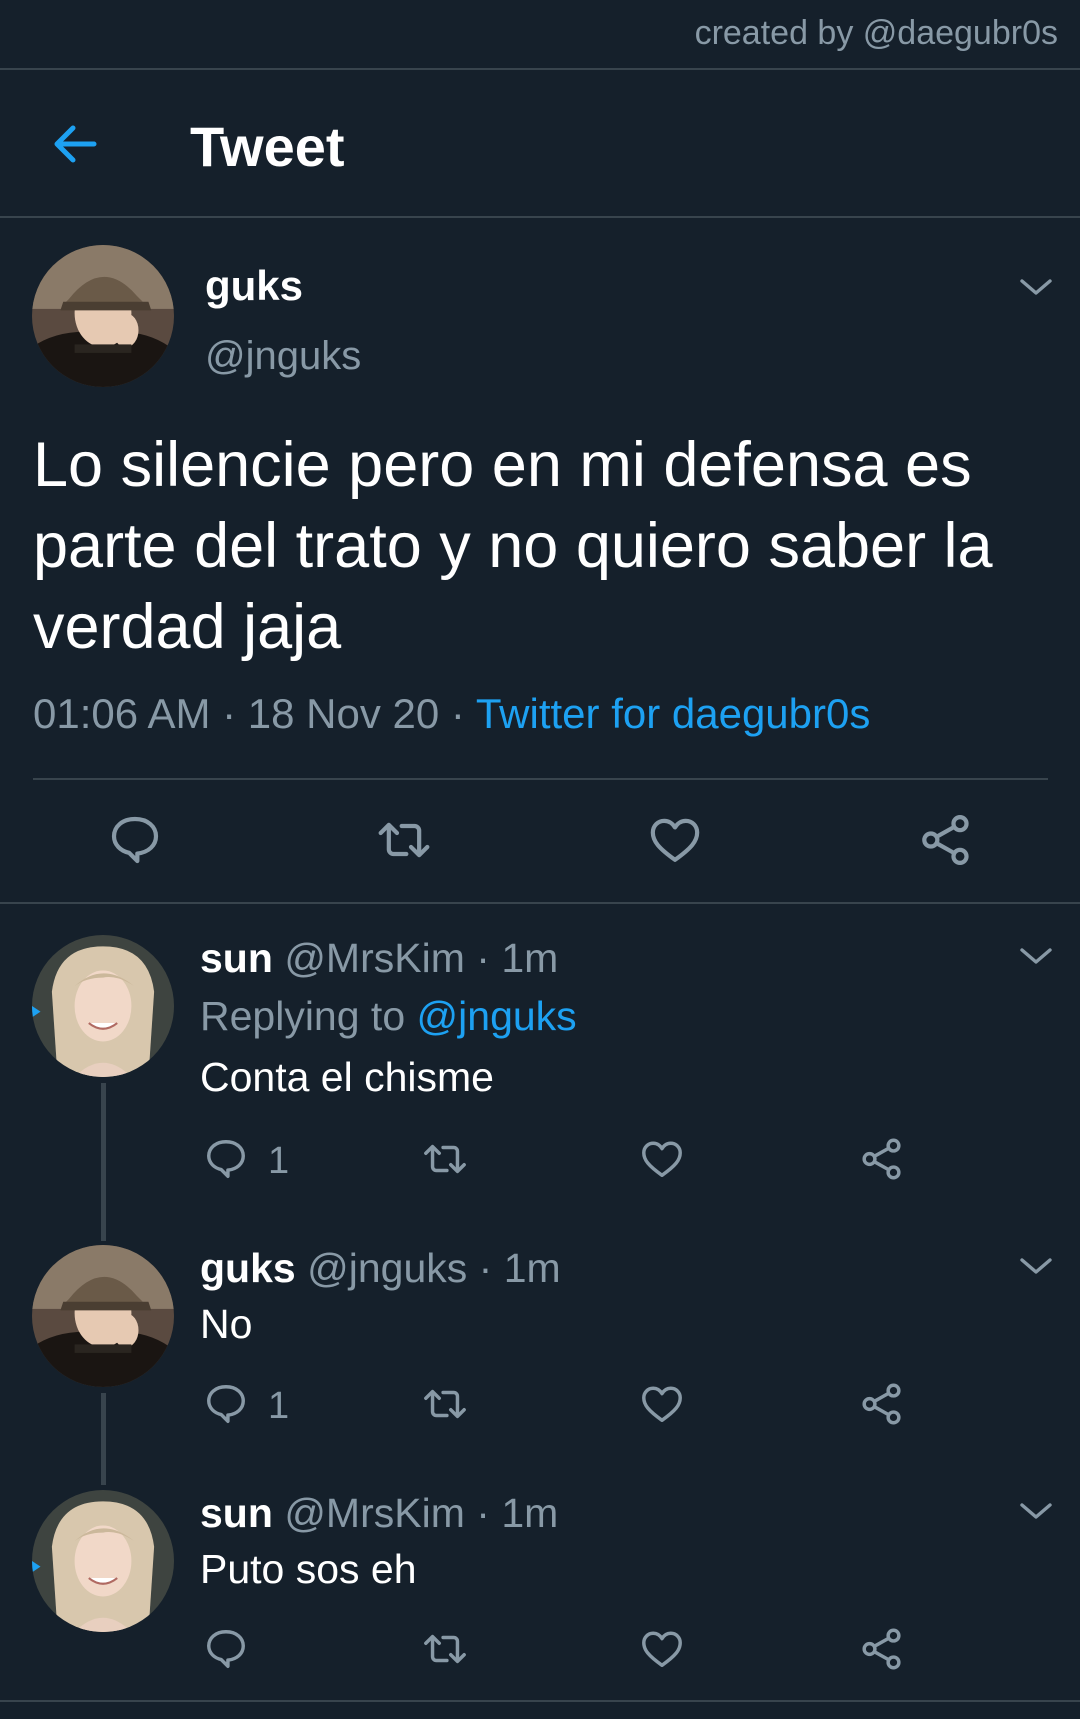 This screenshot has width=1080, height=1719. I want to click on back-arrow-icon, so click(76, 144).